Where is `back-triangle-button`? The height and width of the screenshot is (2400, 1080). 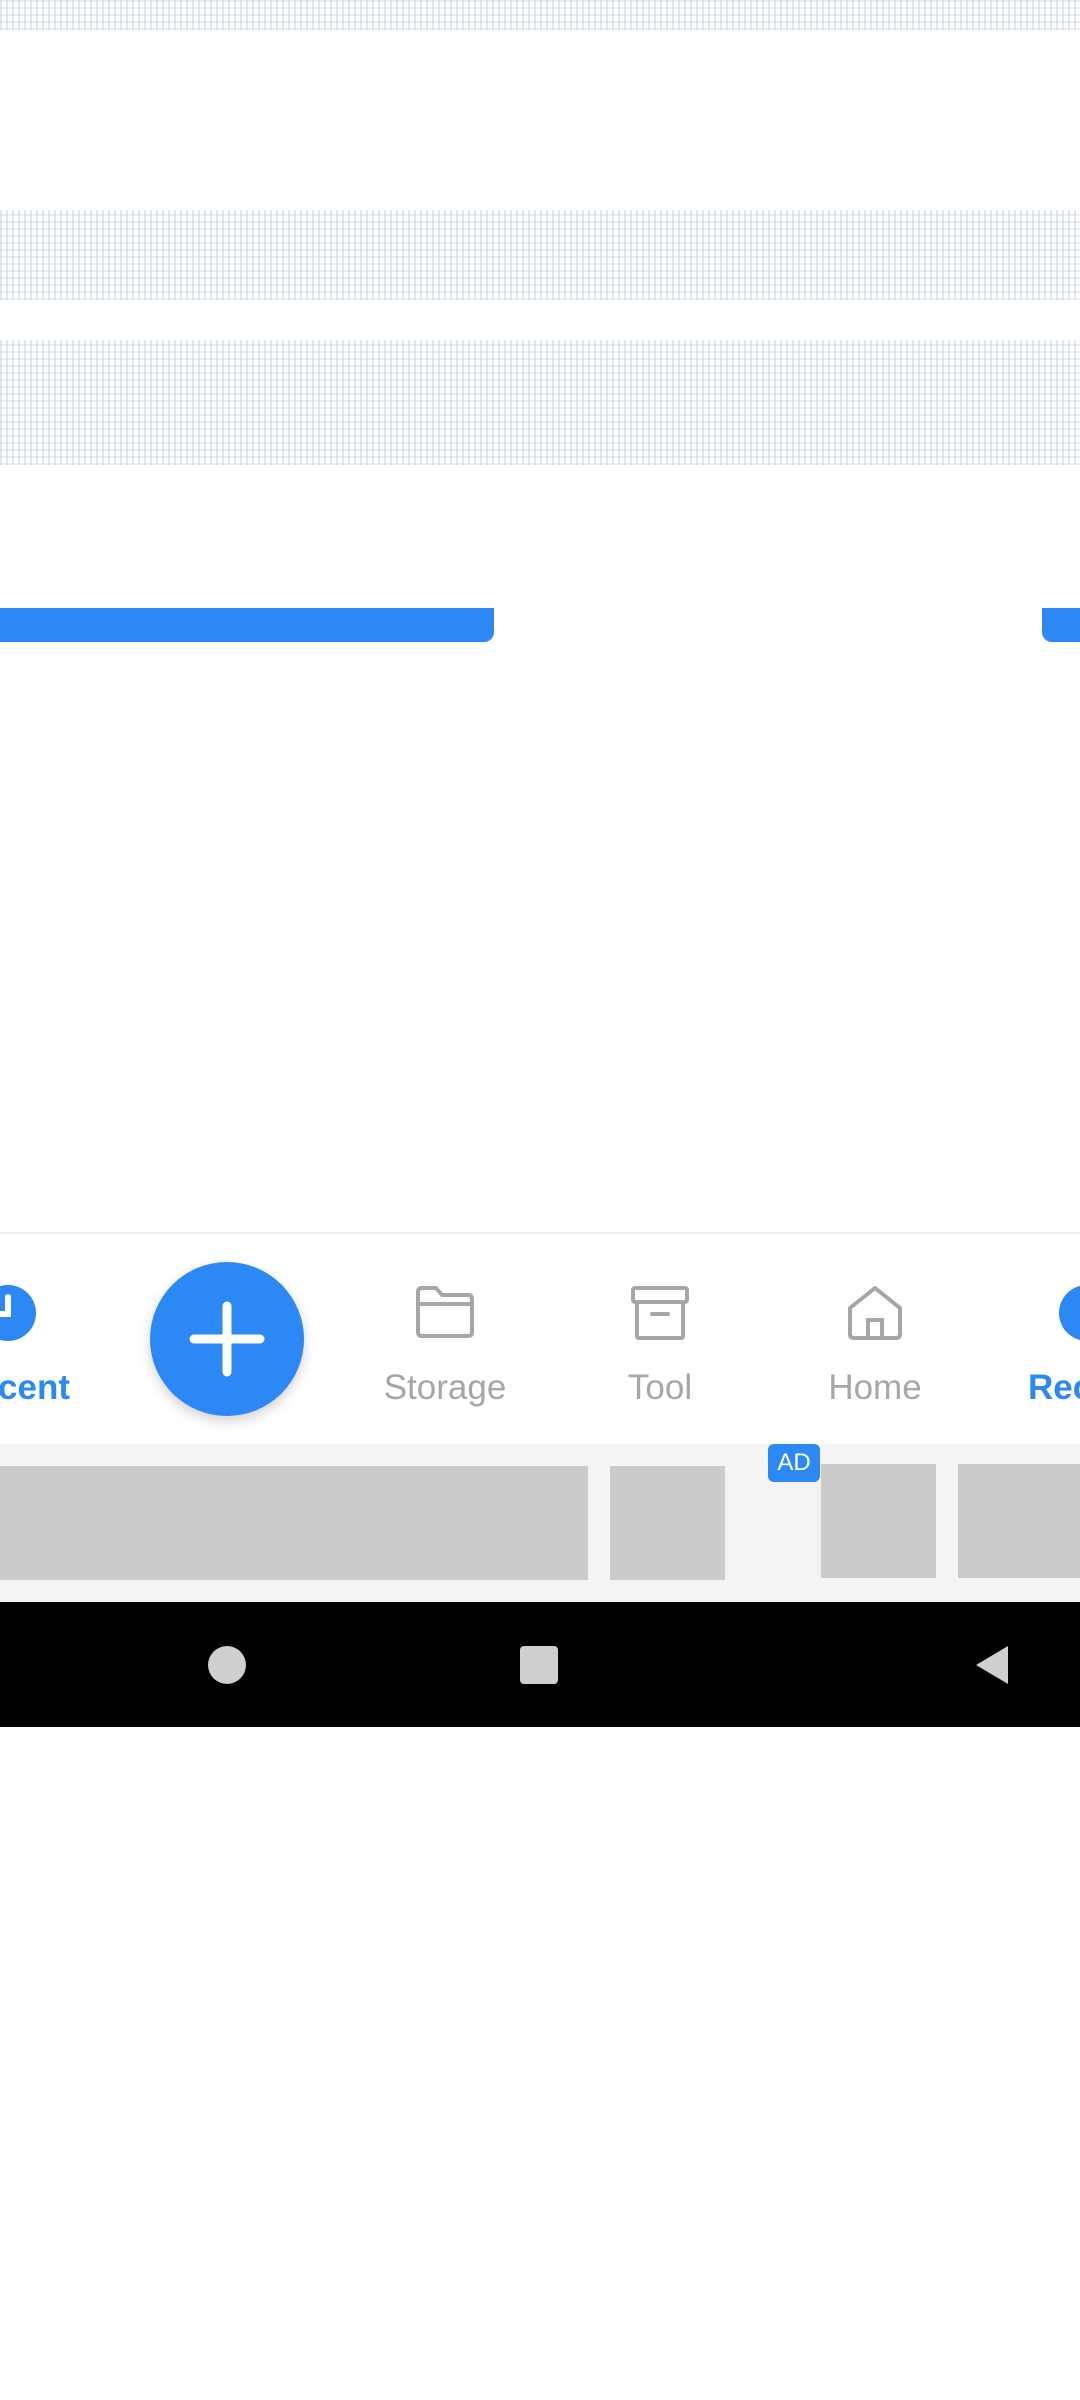 back-triangle-button is located at coordinates (992, 1667).